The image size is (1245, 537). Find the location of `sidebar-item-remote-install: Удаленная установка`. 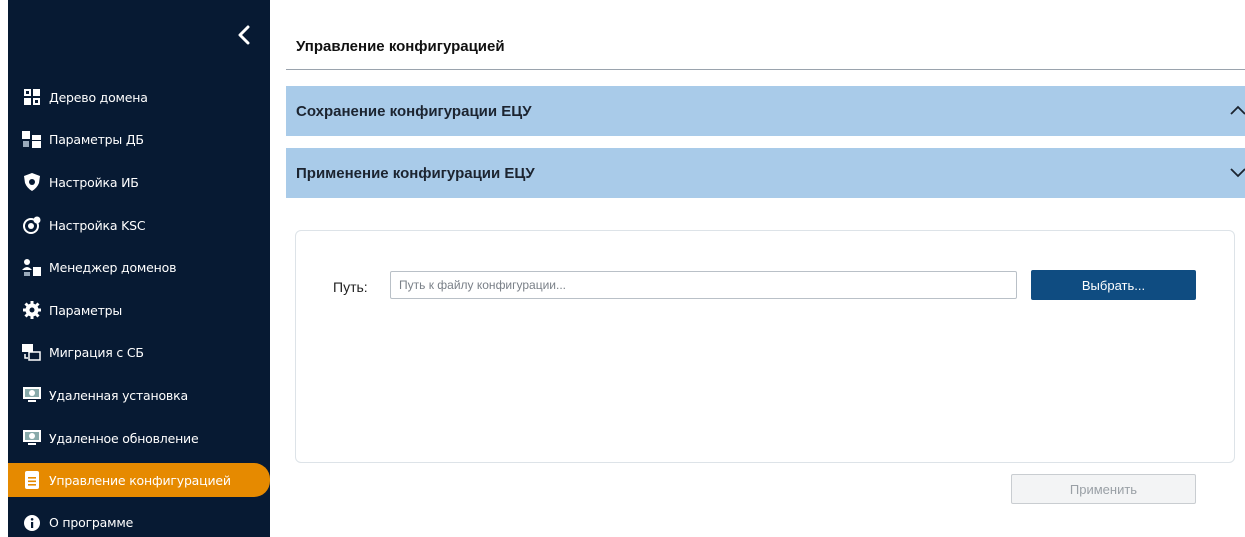

sidebar-item-remote-install: Удаленная установка is located at coordinates (139, 395).